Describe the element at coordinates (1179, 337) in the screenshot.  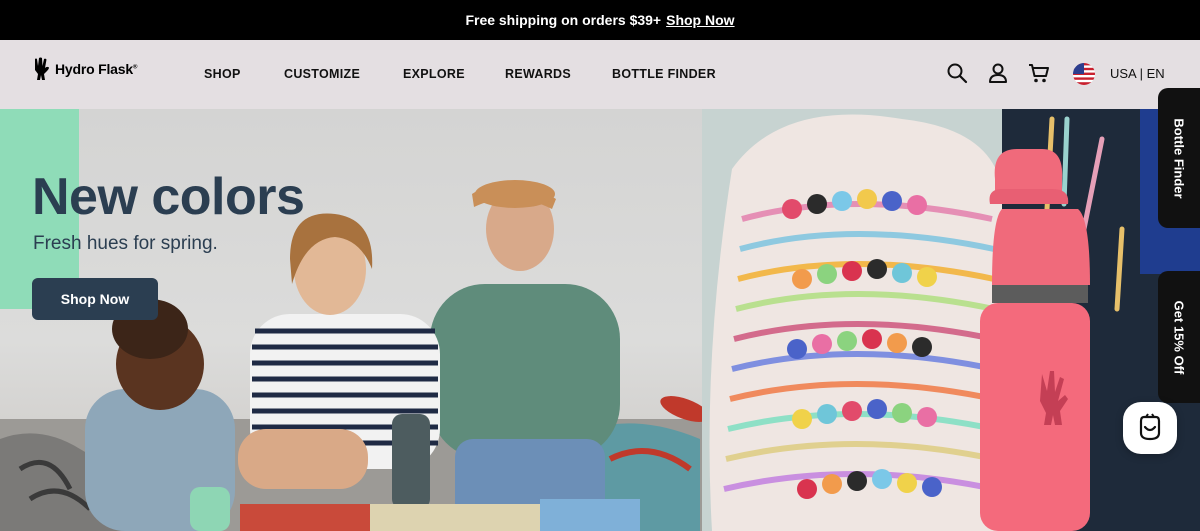
I see `discount-tab: Get 15% Off` at that location.